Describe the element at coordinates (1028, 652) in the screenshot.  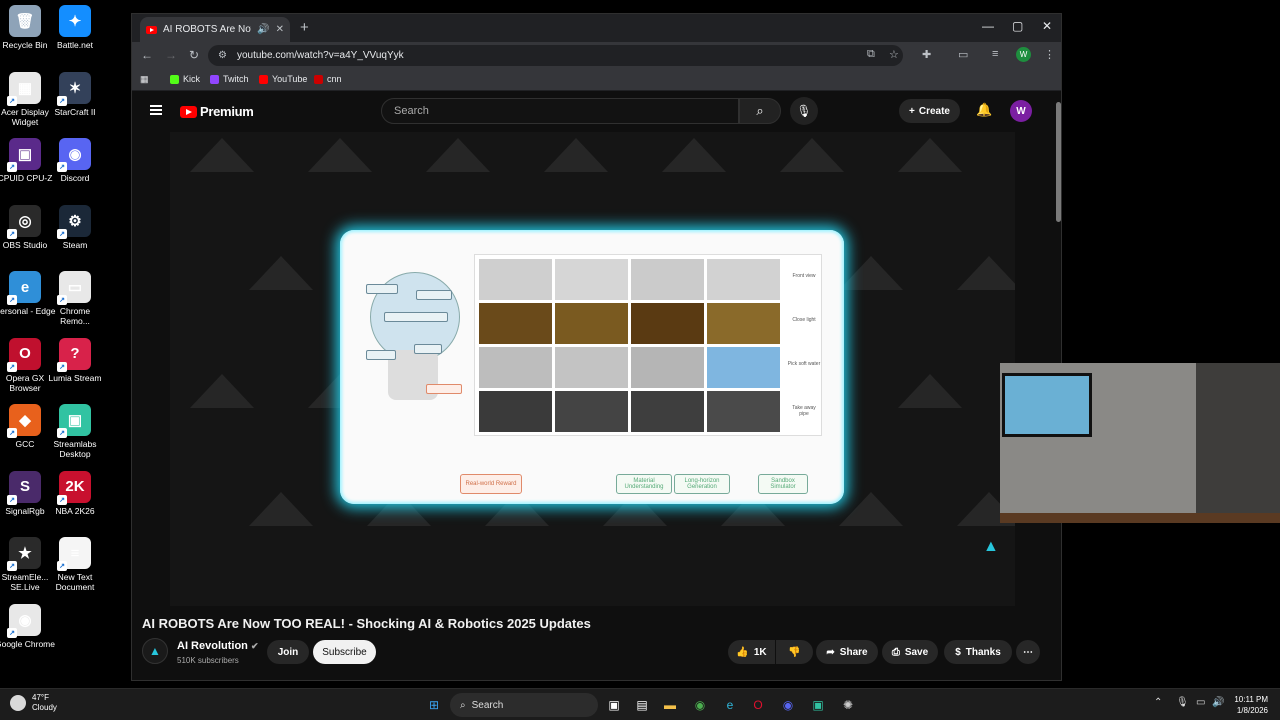
I see `more-actions-button: ⋯` at that location.